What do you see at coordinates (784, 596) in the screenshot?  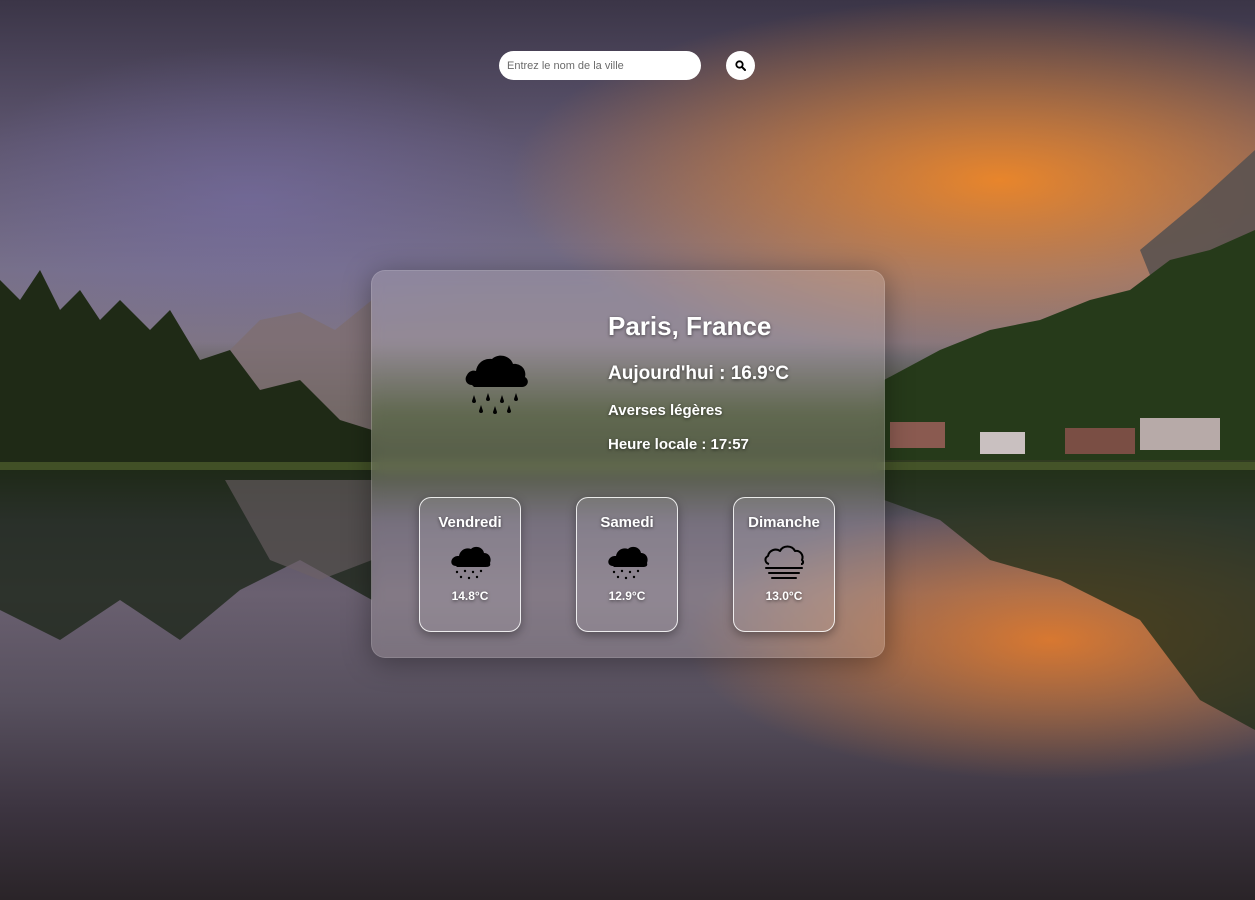 I see `forecast-temp: 13.0°C` at bounding box center [784, 596].